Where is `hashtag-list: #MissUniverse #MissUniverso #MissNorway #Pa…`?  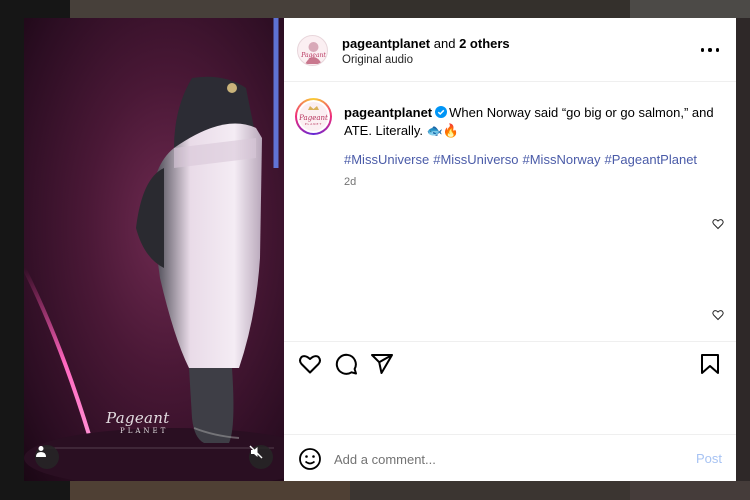 hashtag-list: #MissUniverse #MissUniverso #MissNorway #Pa… is located at coordinates (522, 159).